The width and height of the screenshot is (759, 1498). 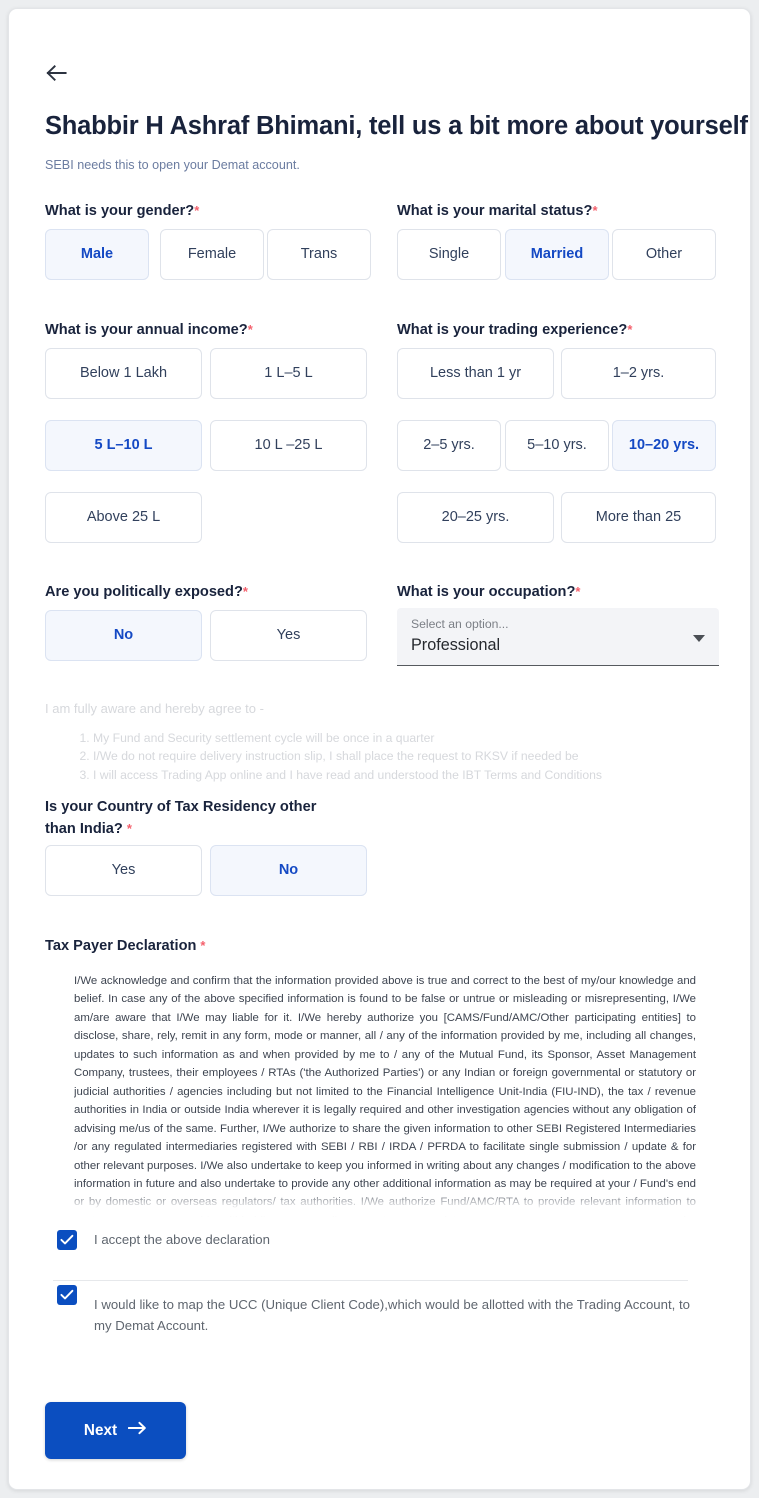 What do you see at coordinates (557, 254) in the screenshot?
I see `marital-option-married: Married` at bounding box center [557, 254].